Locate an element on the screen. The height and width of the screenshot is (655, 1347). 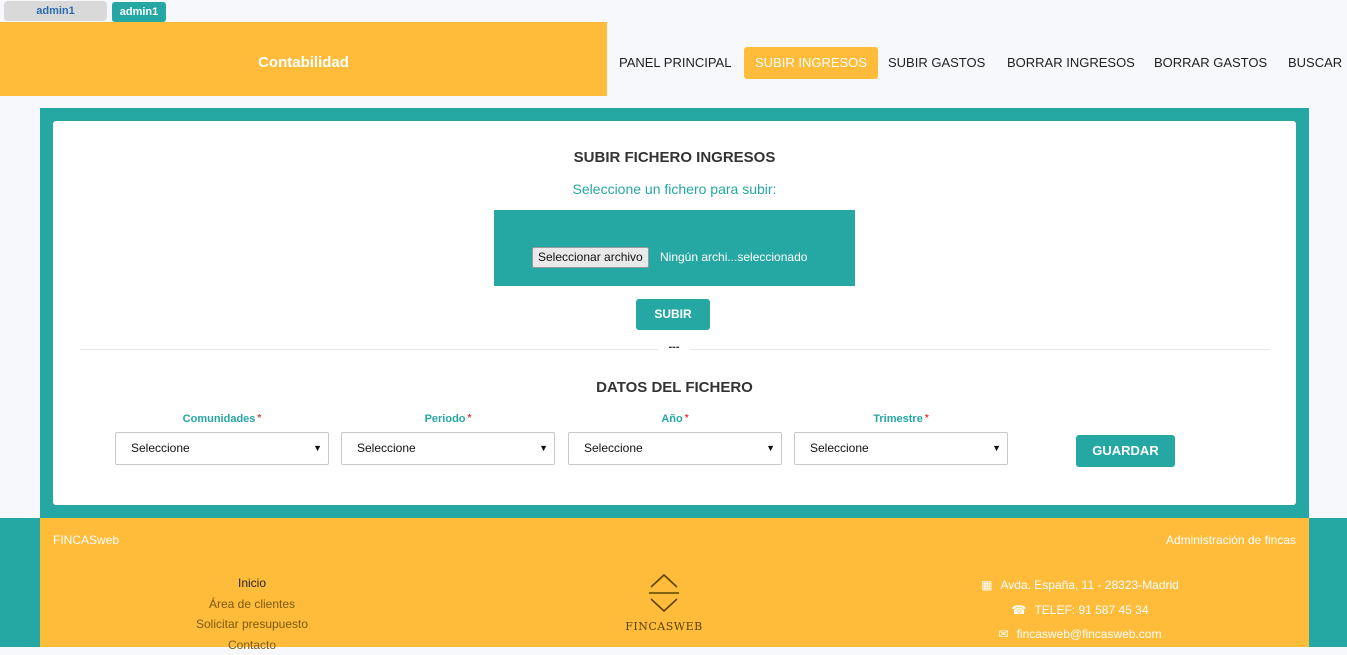
app-title: Contabilidad is located at coordinates (303, 59).